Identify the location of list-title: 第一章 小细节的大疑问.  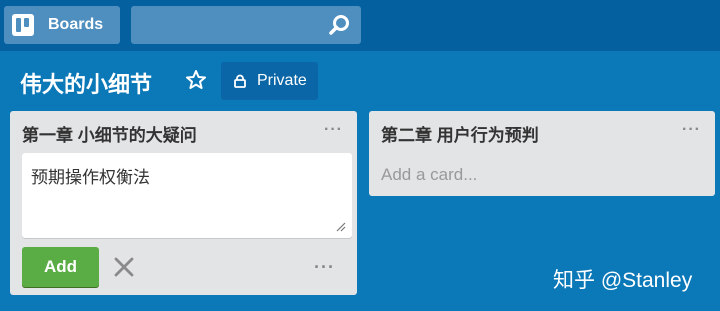
(109, 133).